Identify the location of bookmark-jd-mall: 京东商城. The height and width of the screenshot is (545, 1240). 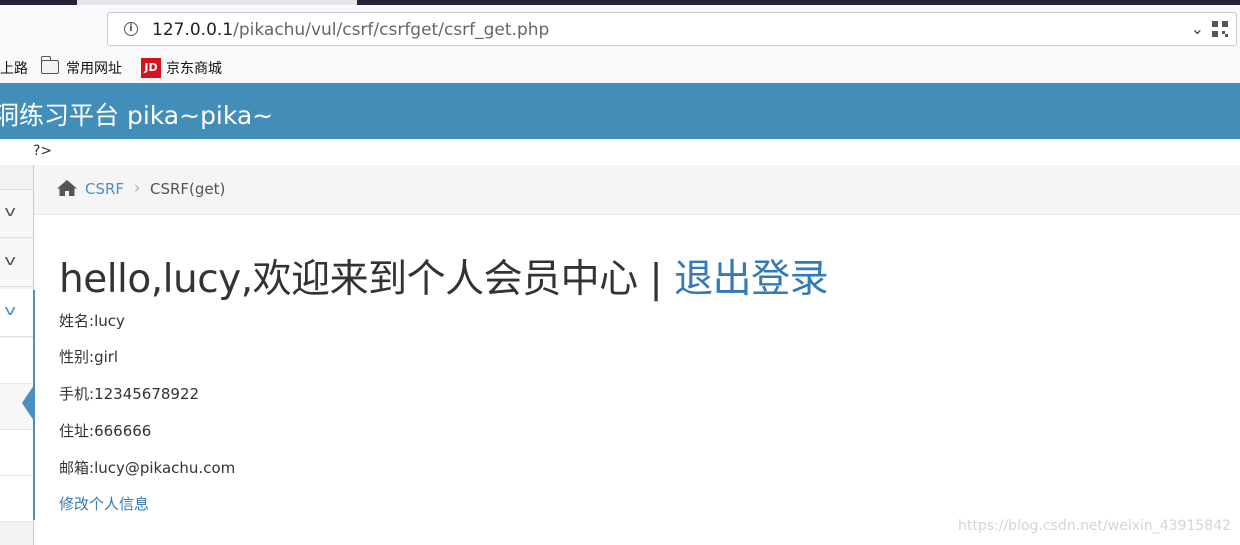
(194, 68).